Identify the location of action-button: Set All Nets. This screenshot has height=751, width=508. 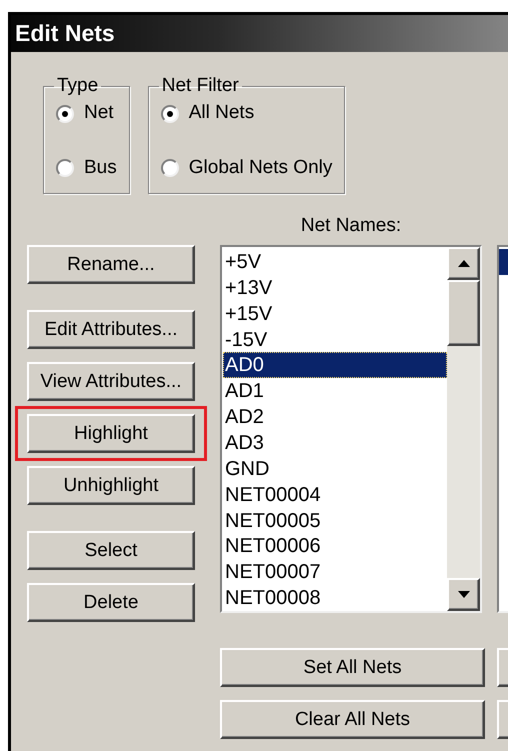
(352, 667).